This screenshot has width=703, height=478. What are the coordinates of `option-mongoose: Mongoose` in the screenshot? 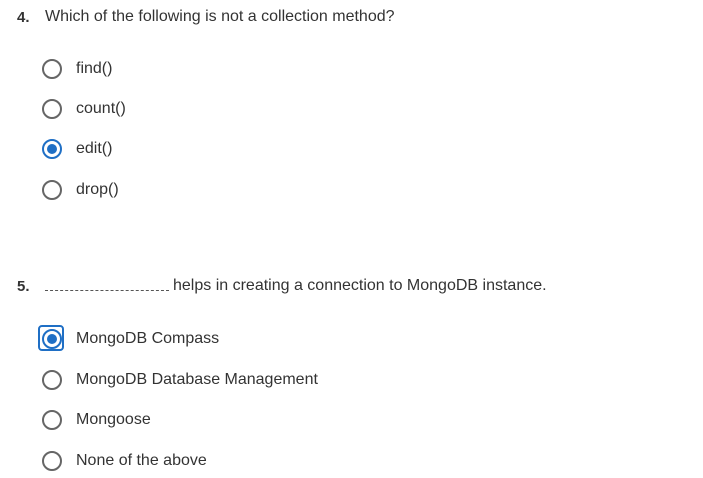 It's located at (96, 420).